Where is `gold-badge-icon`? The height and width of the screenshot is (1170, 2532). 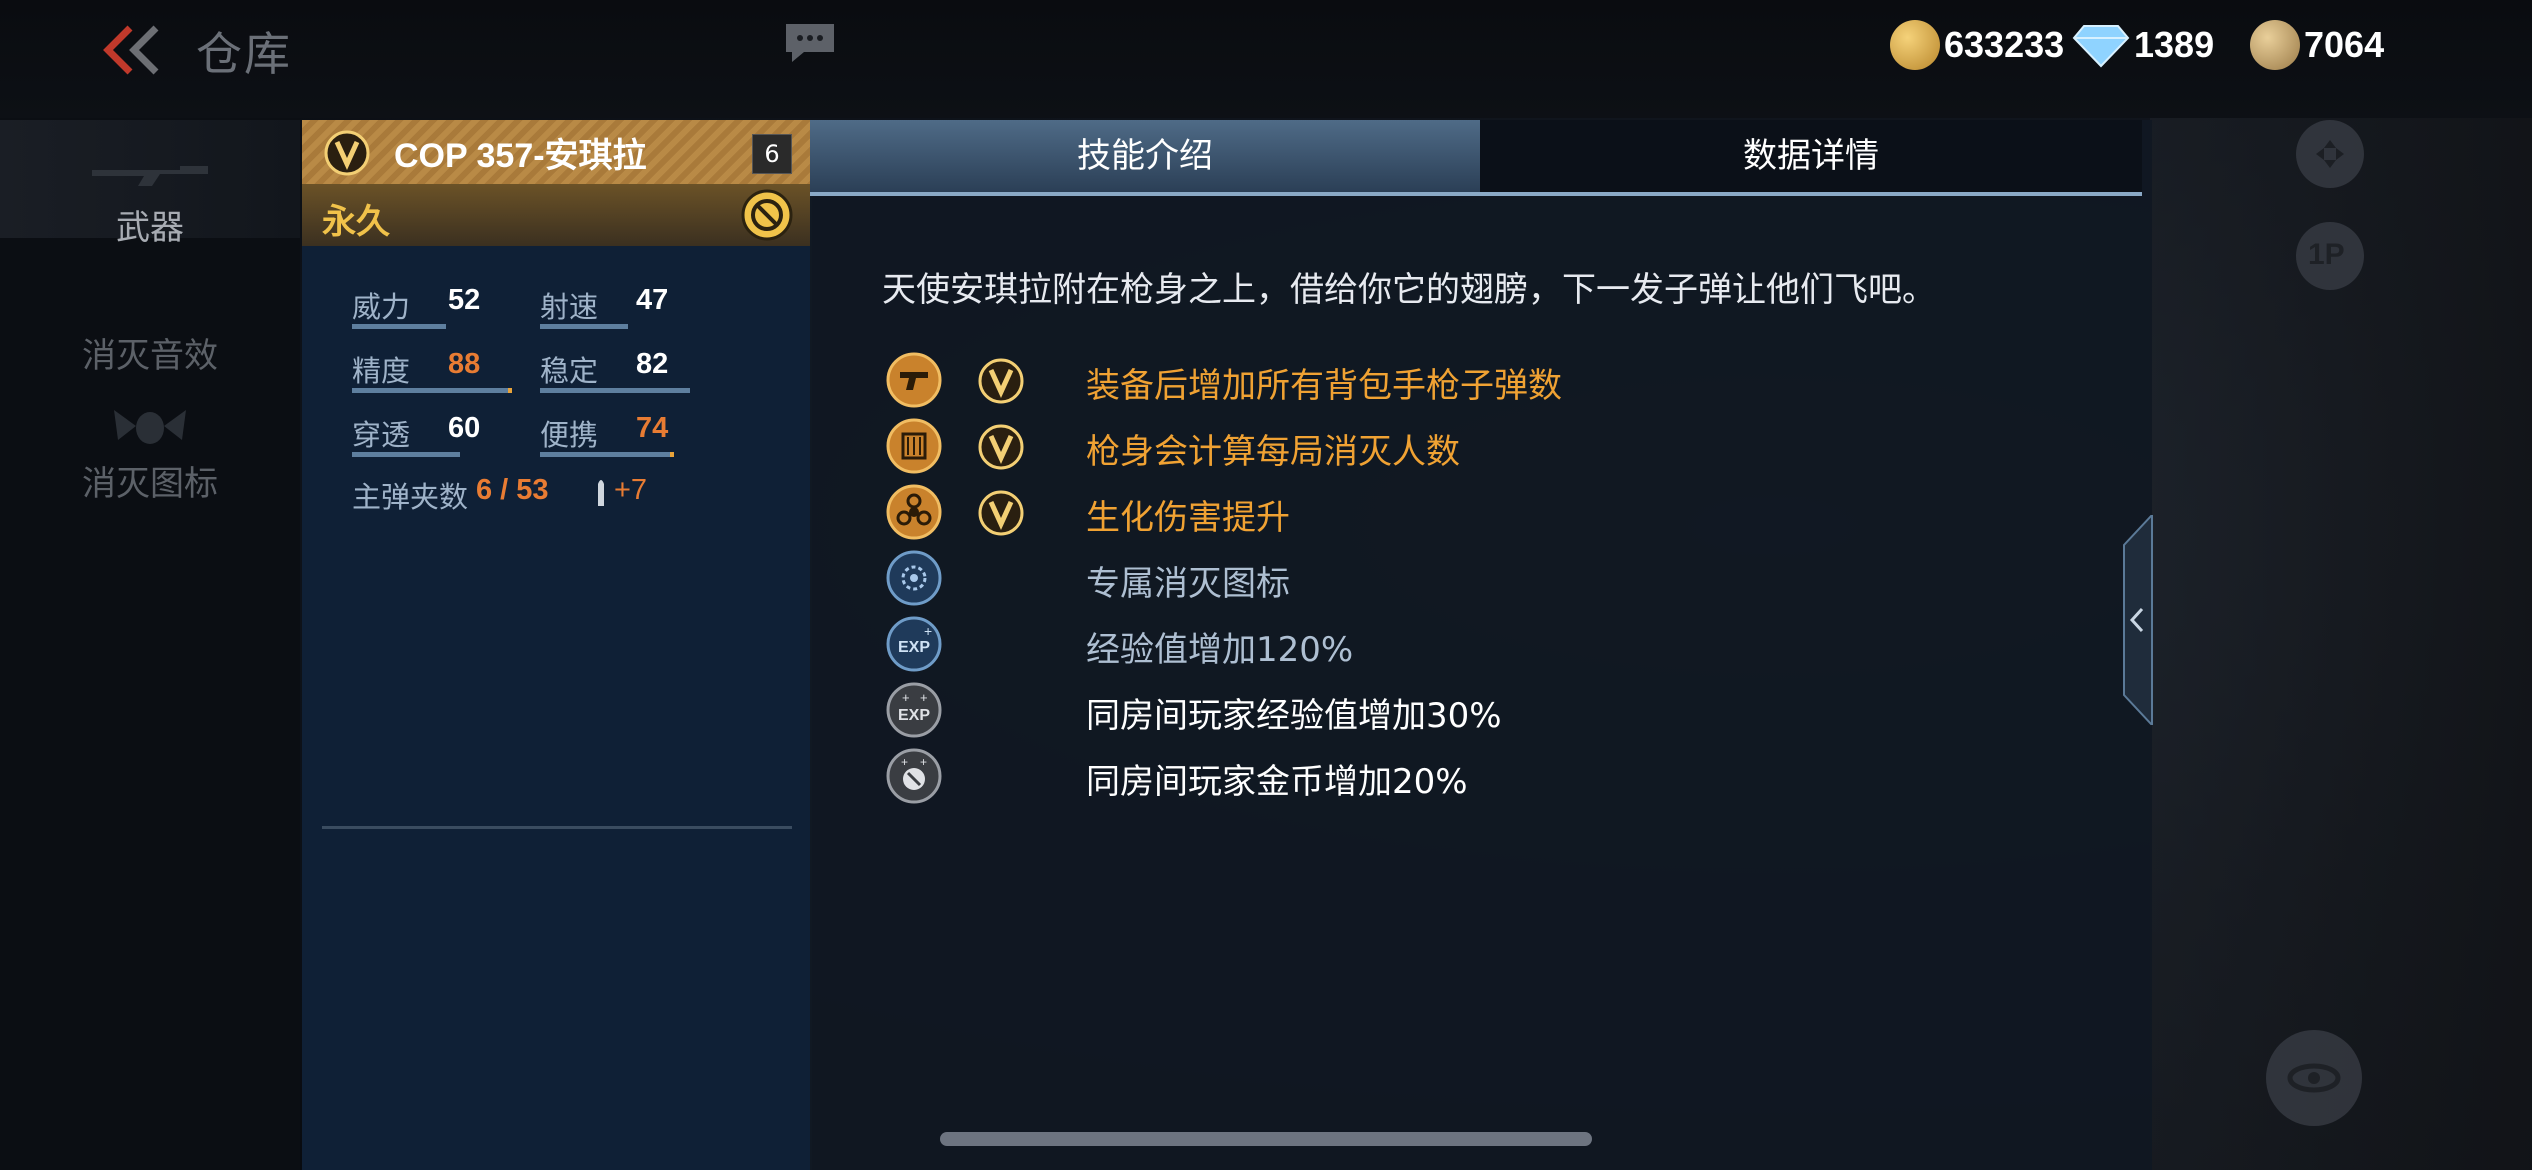 gold-badge-icon is located at coordinates (767, 215).